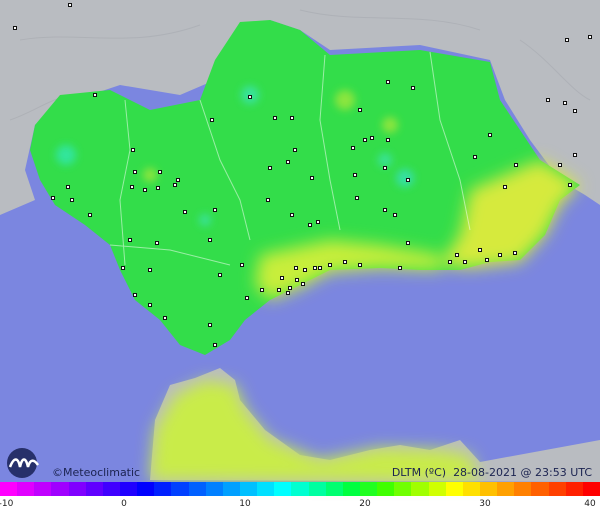 The height and width of the screenshot is (517, 600). I want to click on scale-tick-label: 30, so click(485, 504).